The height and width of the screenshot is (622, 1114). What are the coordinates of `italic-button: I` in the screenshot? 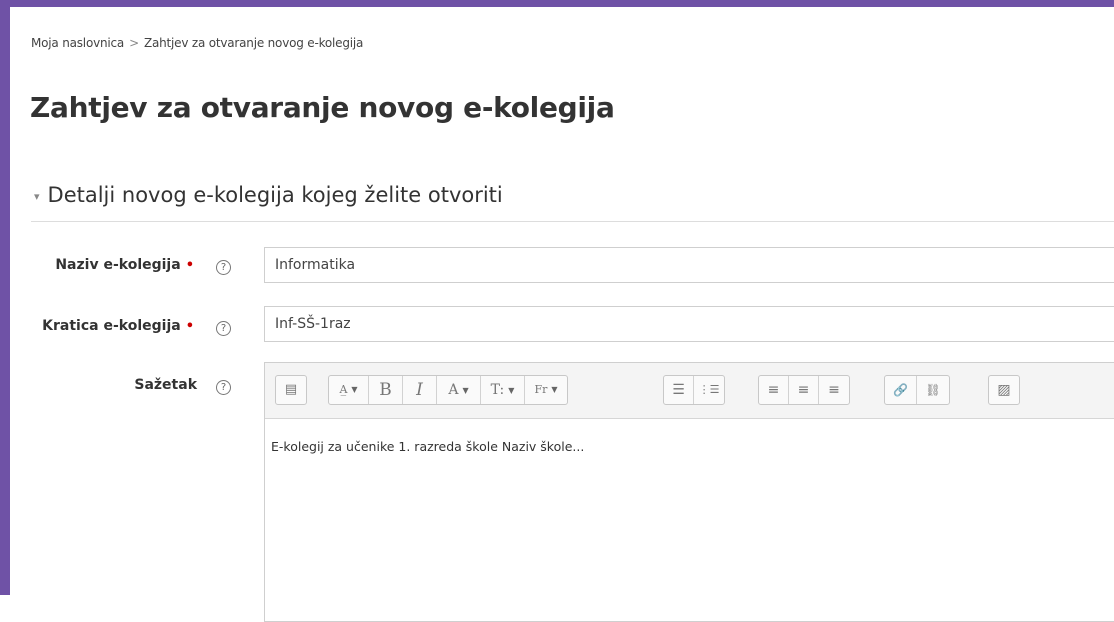 It's located at (420, 390).